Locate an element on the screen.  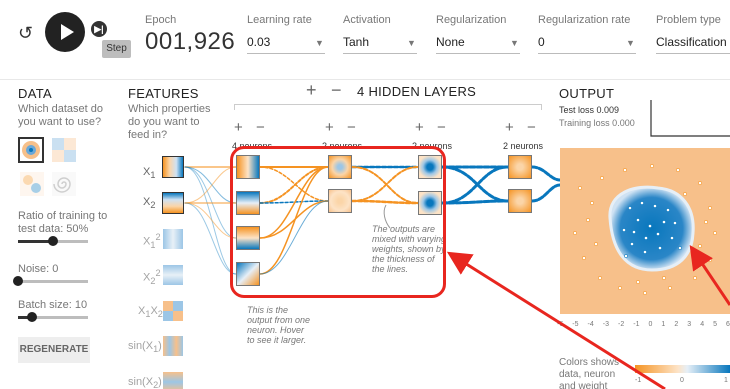
annotation-arrows is located at coordinates (588, 317).